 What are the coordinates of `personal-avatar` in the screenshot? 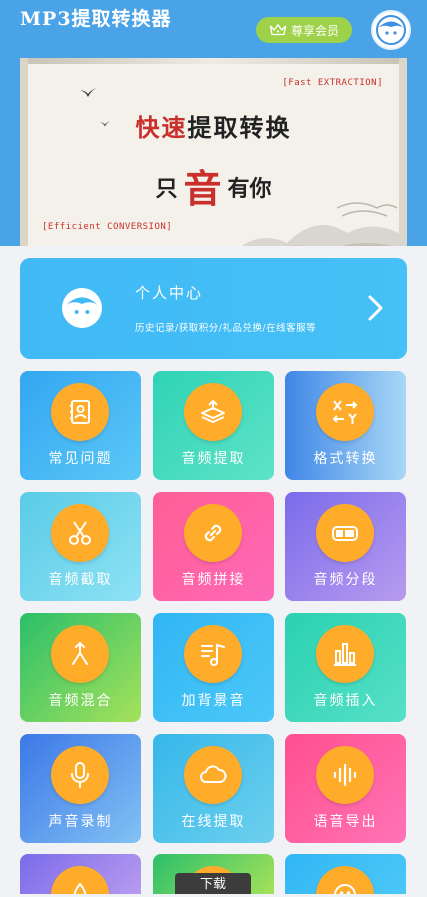 It's located at (82, 308).